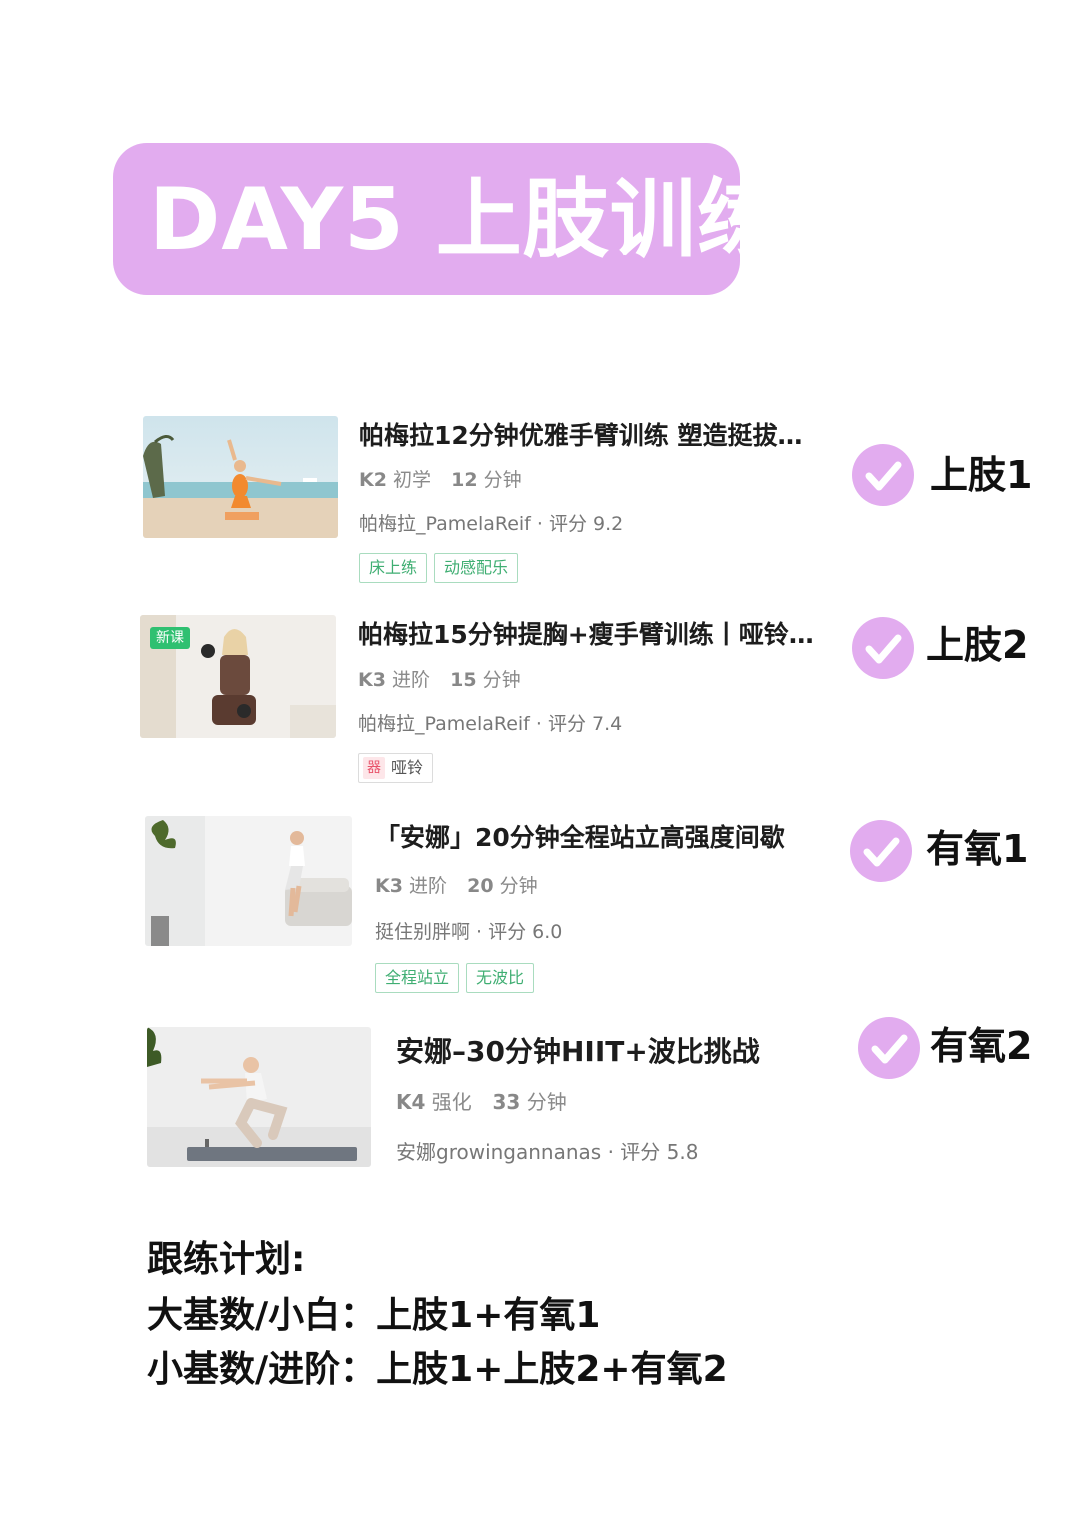 Image resolution: width=1080 pixels, height=1528 pixels. I want to click on level-code: K4, so click(411, 1102).